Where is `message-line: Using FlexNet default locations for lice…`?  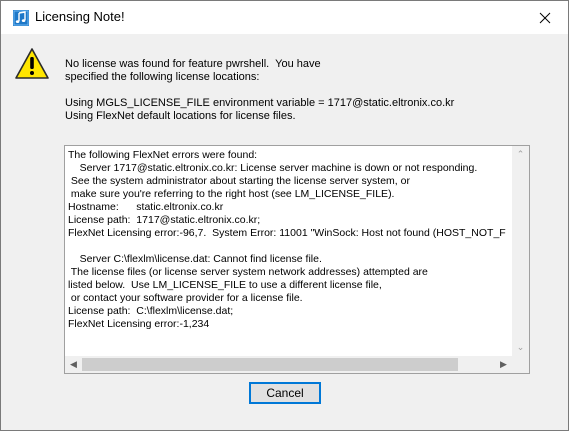
message-line: Using FlexNet default locations for lice… is located at coordinates (180, 116).